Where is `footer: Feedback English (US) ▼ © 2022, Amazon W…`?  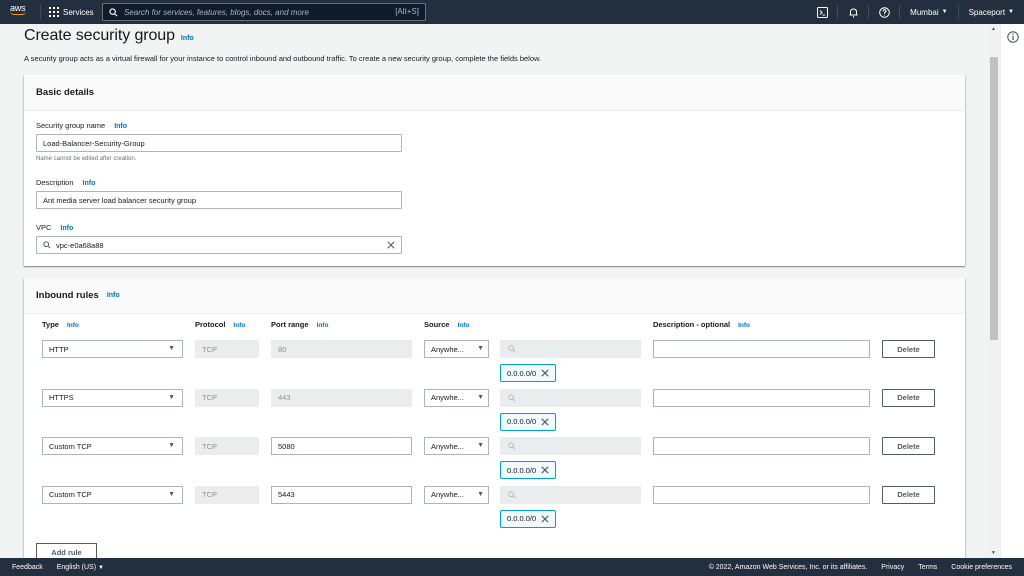
footer: Feedback English (US) ▼ © 2022, Amazon W… is located at coordinates (512, 567).